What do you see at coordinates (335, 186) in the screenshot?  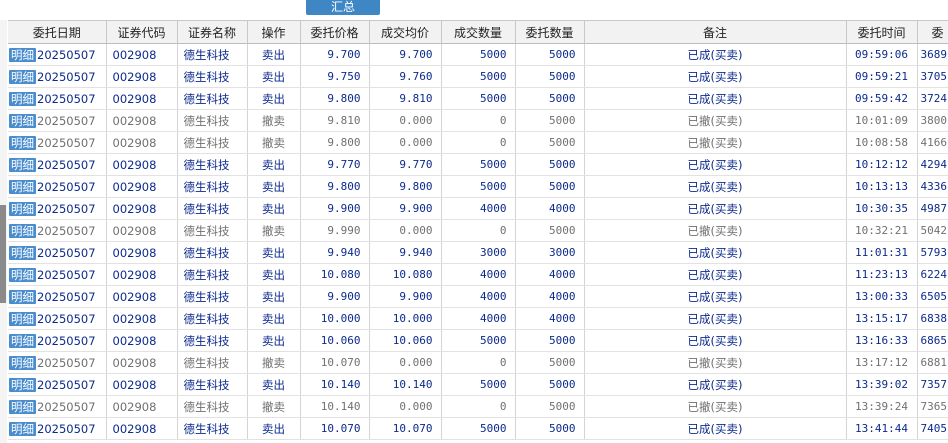 I see `order-price-cell: 9.800` at bounding box center [335, 186].